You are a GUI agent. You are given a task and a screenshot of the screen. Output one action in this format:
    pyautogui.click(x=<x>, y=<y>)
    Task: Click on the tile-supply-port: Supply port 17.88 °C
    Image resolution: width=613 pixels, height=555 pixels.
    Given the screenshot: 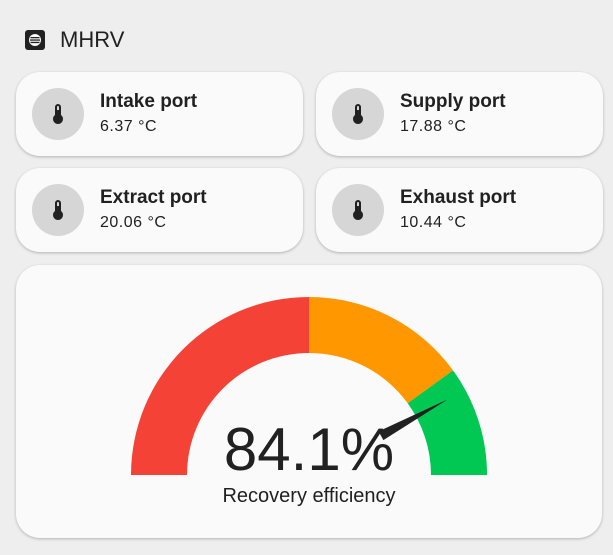 What is the action you would take?
    pyautogui.click(x=459, y=114)
    